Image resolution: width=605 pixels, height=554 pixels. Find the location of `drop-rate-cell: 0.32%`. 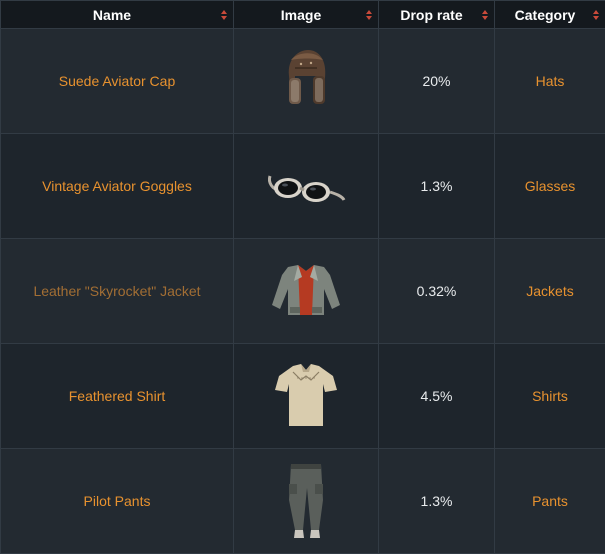

drop-rate-cell: 0.32% is located at coordinates (437, 291).